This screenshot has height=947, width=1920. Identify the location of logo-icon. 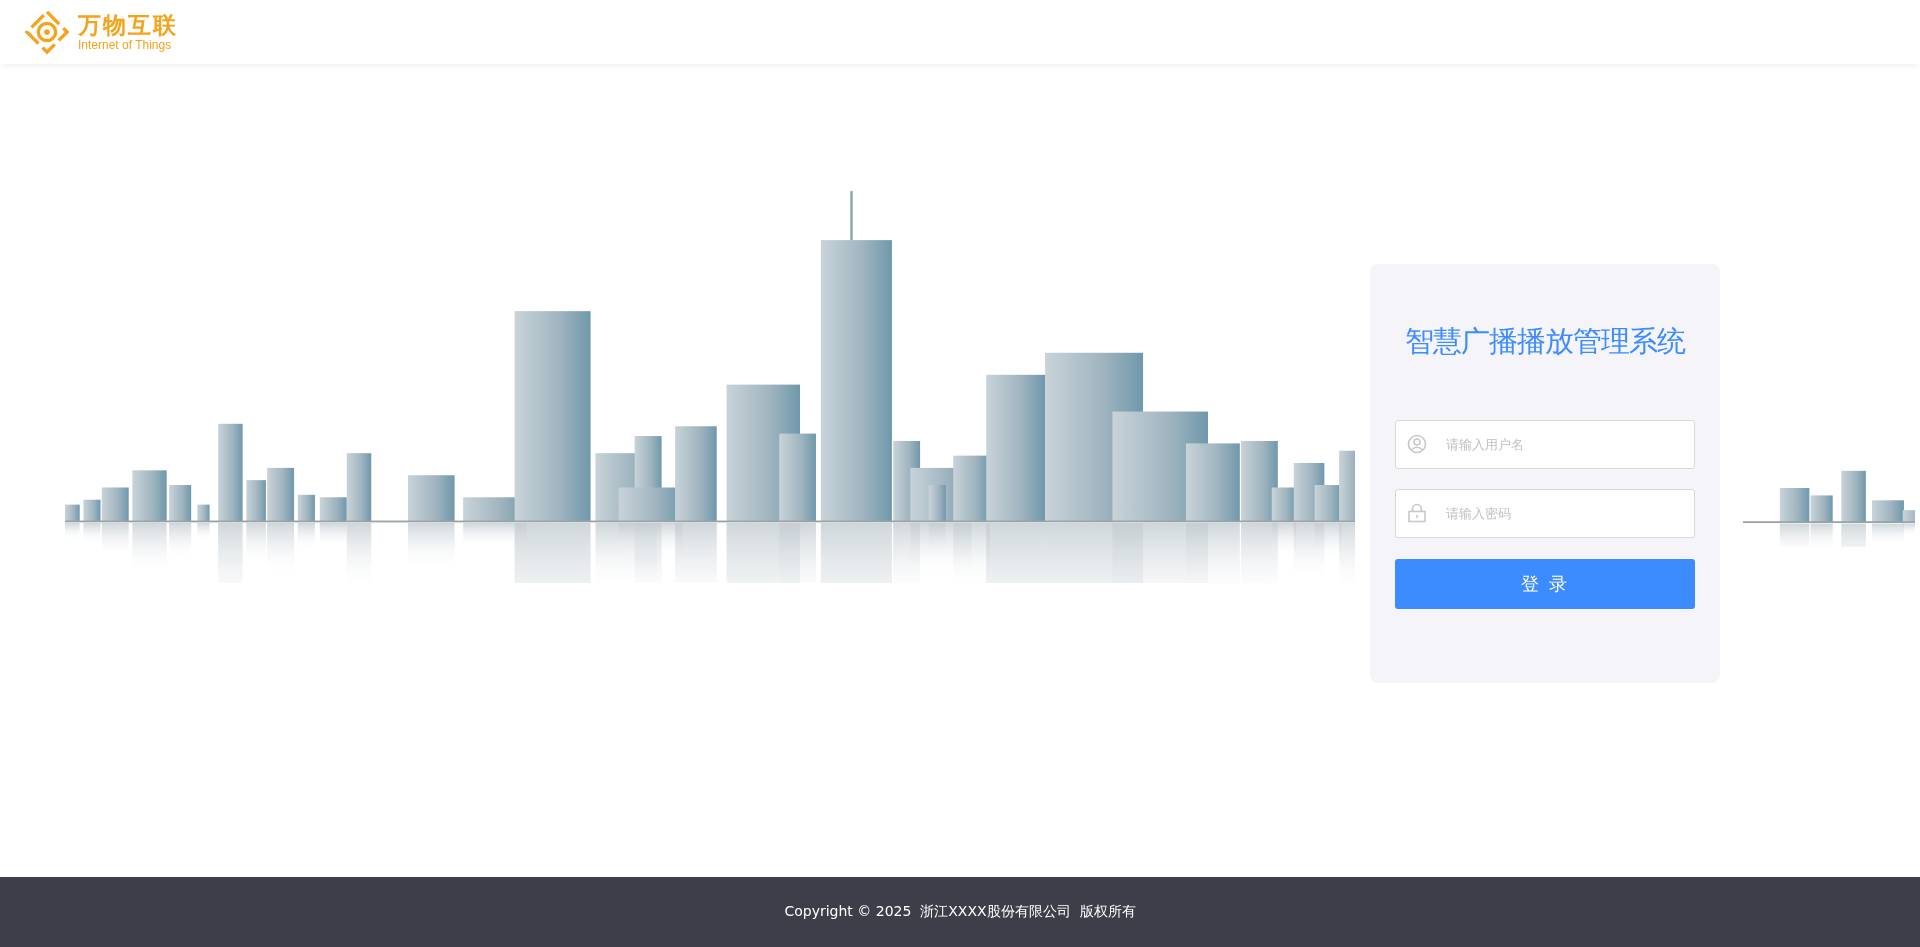
(47, 32).